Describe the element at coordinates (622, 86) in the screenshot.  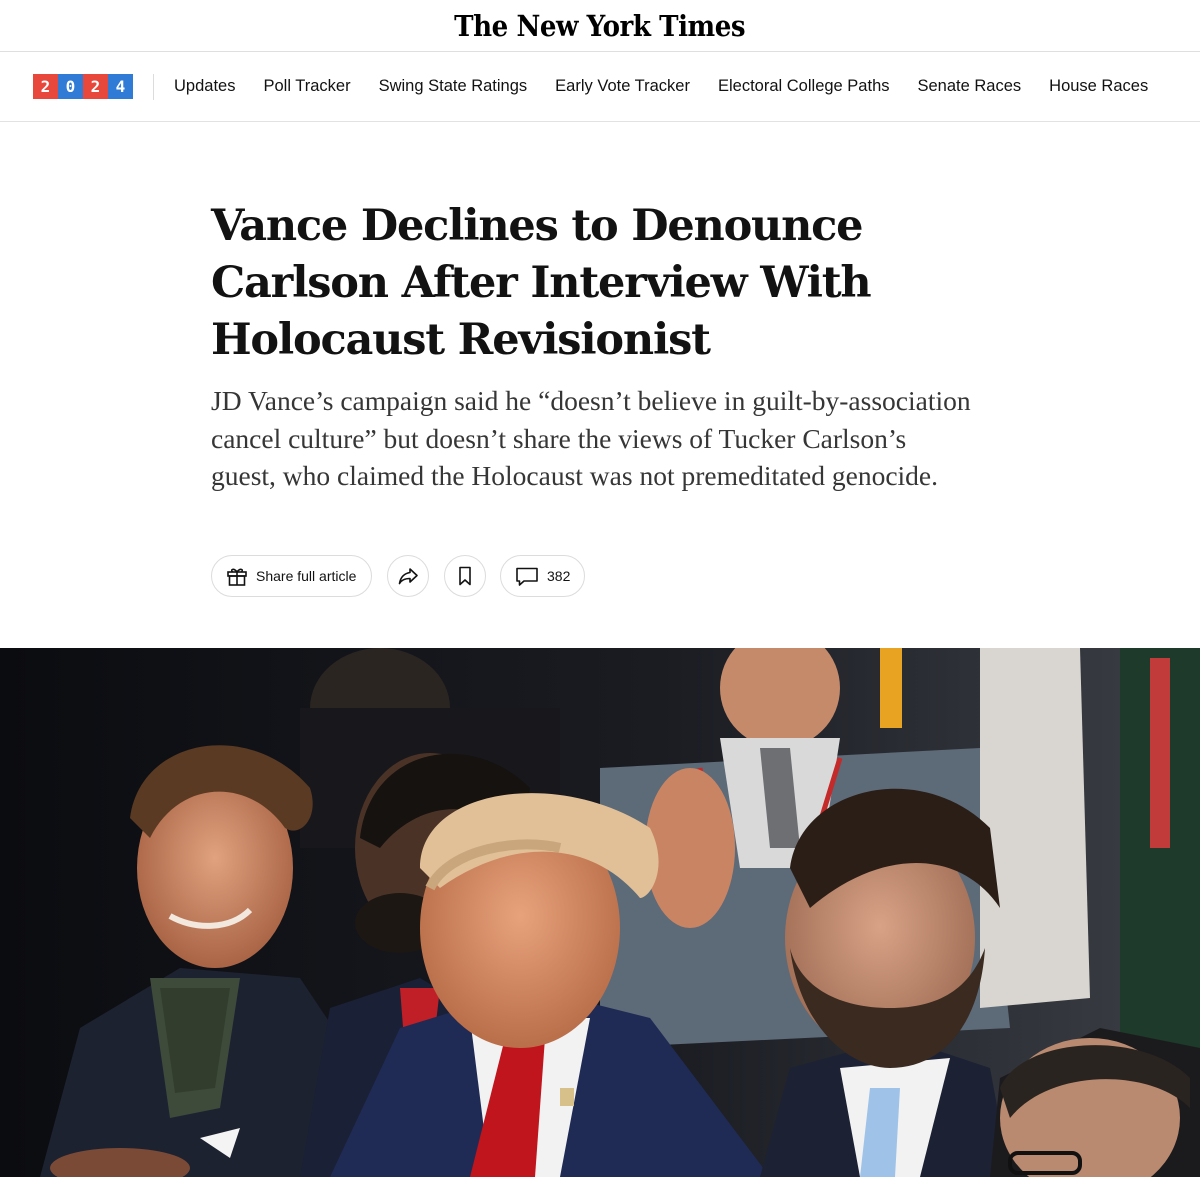
I see `nav-link-early-vote-tracker: Early Vote Tracker` at that location.